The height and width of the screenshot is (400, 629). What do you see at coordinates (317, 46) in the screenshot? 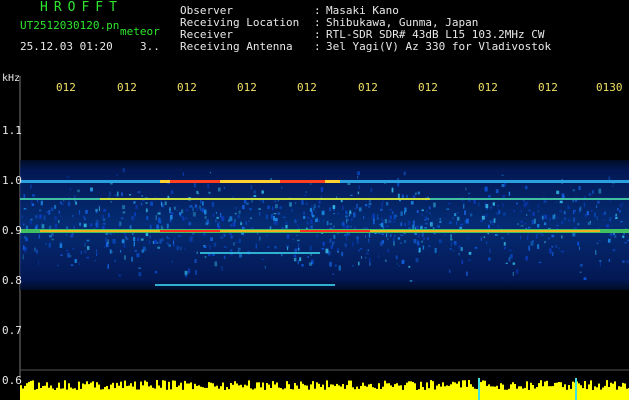
I see `antenna-colon: :` at bounding box center [317, 46].